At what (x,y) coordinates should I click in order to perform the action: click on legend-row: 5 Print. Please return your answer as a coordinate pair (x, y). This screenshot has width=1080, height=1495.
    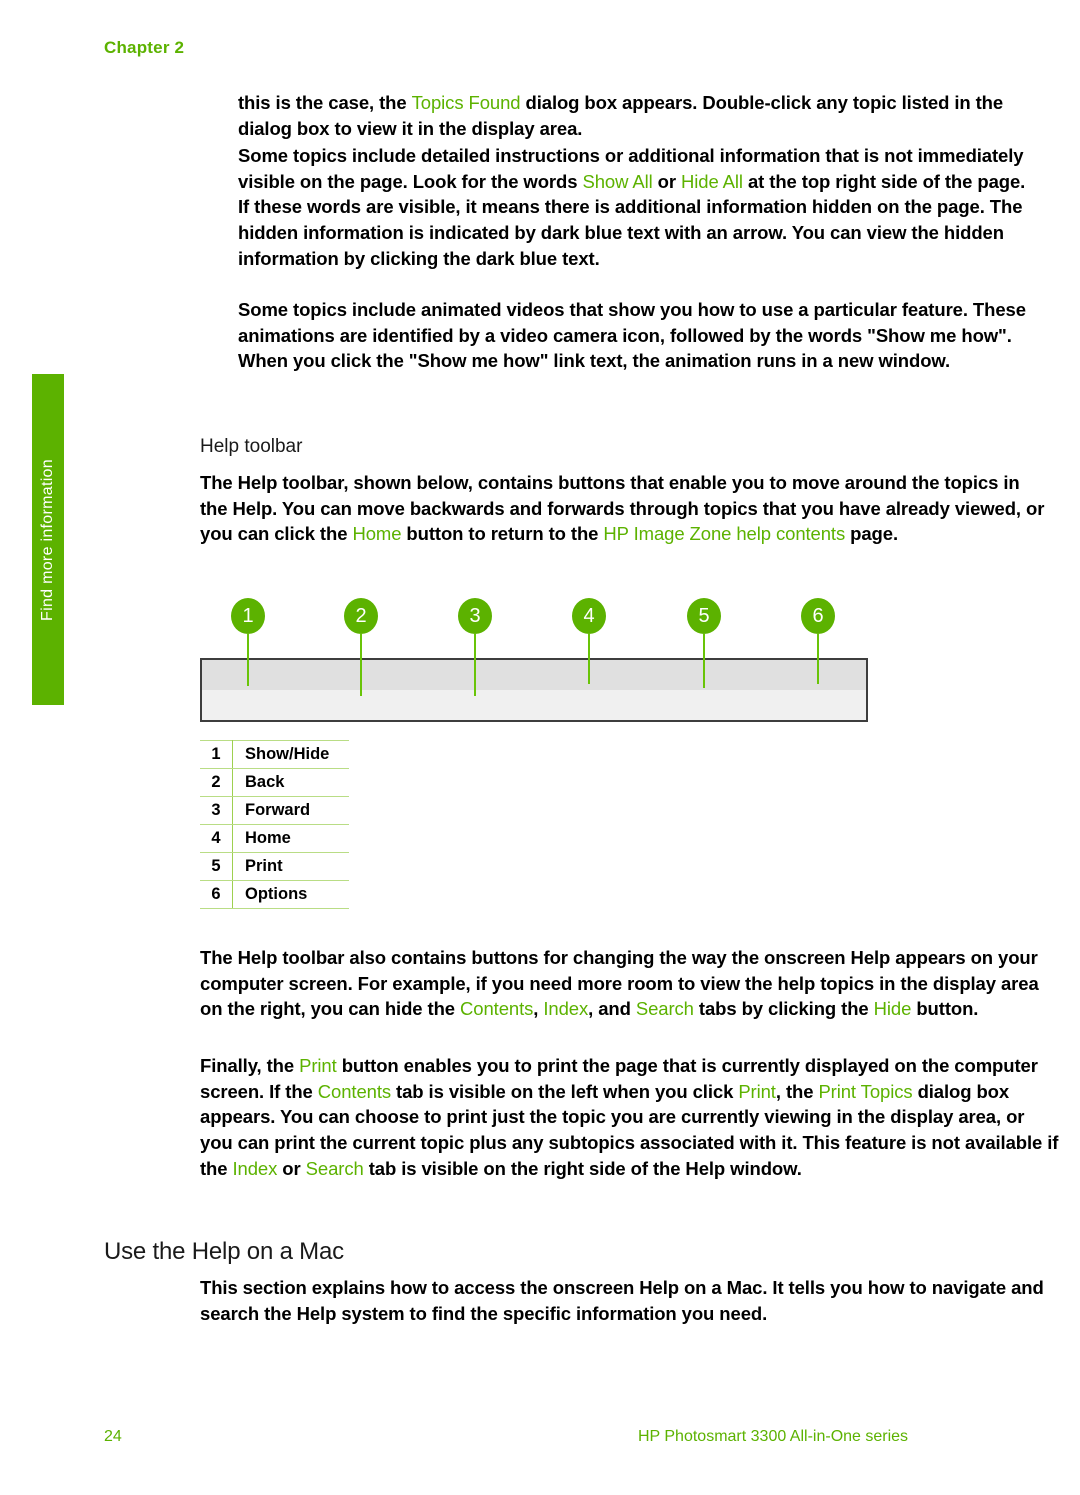
    Looking at the image, I should click on (274, 866).